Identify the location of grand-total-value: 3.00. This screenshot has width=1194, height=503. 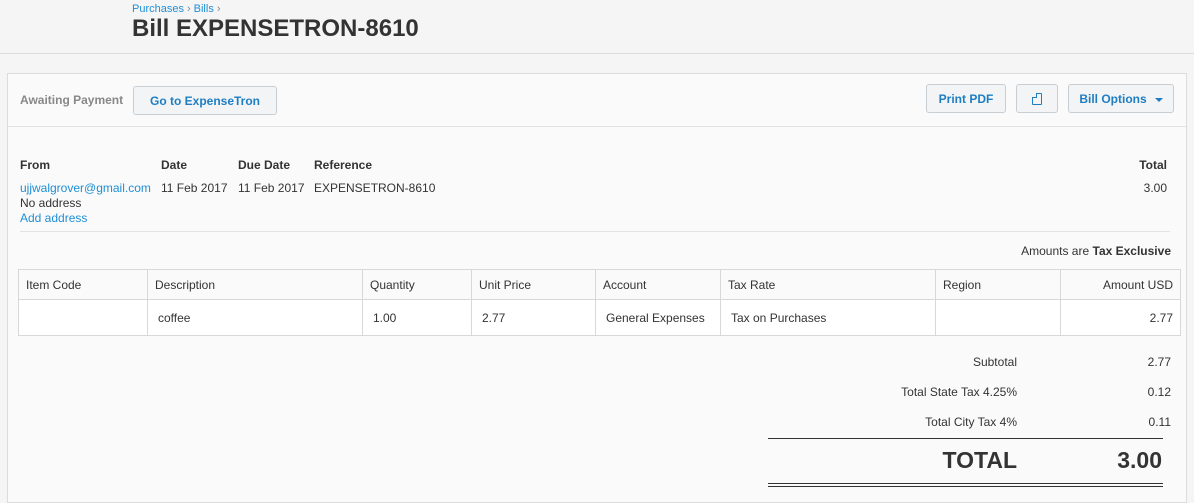
(1139, 460).